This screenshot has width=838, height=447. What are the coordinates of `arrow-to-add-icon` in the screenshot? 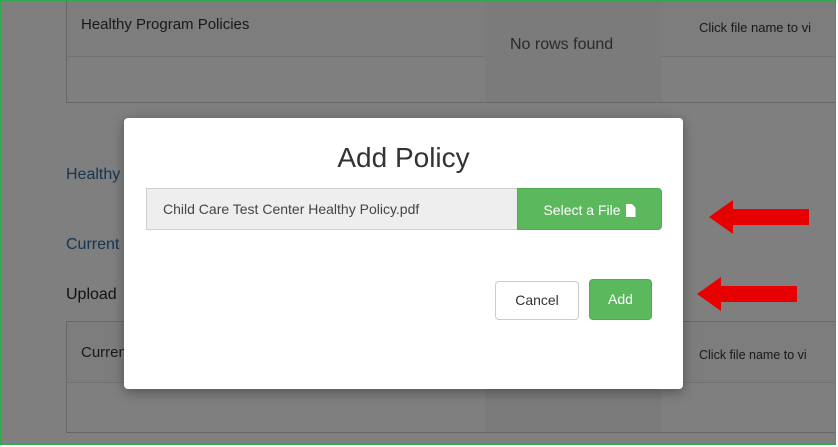 It's located at (747, 294).